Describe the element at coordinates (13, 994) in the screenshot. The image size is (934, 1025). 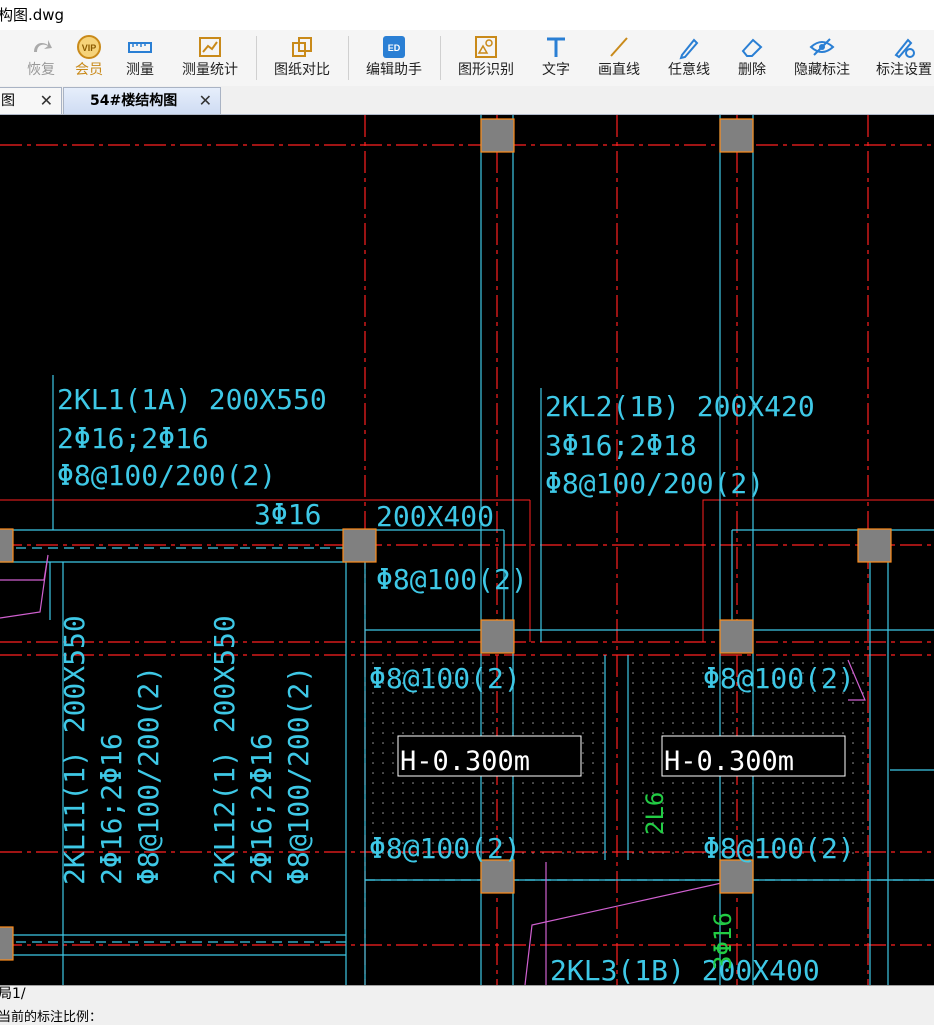
I see `layout-tab: 局1/` at that location.